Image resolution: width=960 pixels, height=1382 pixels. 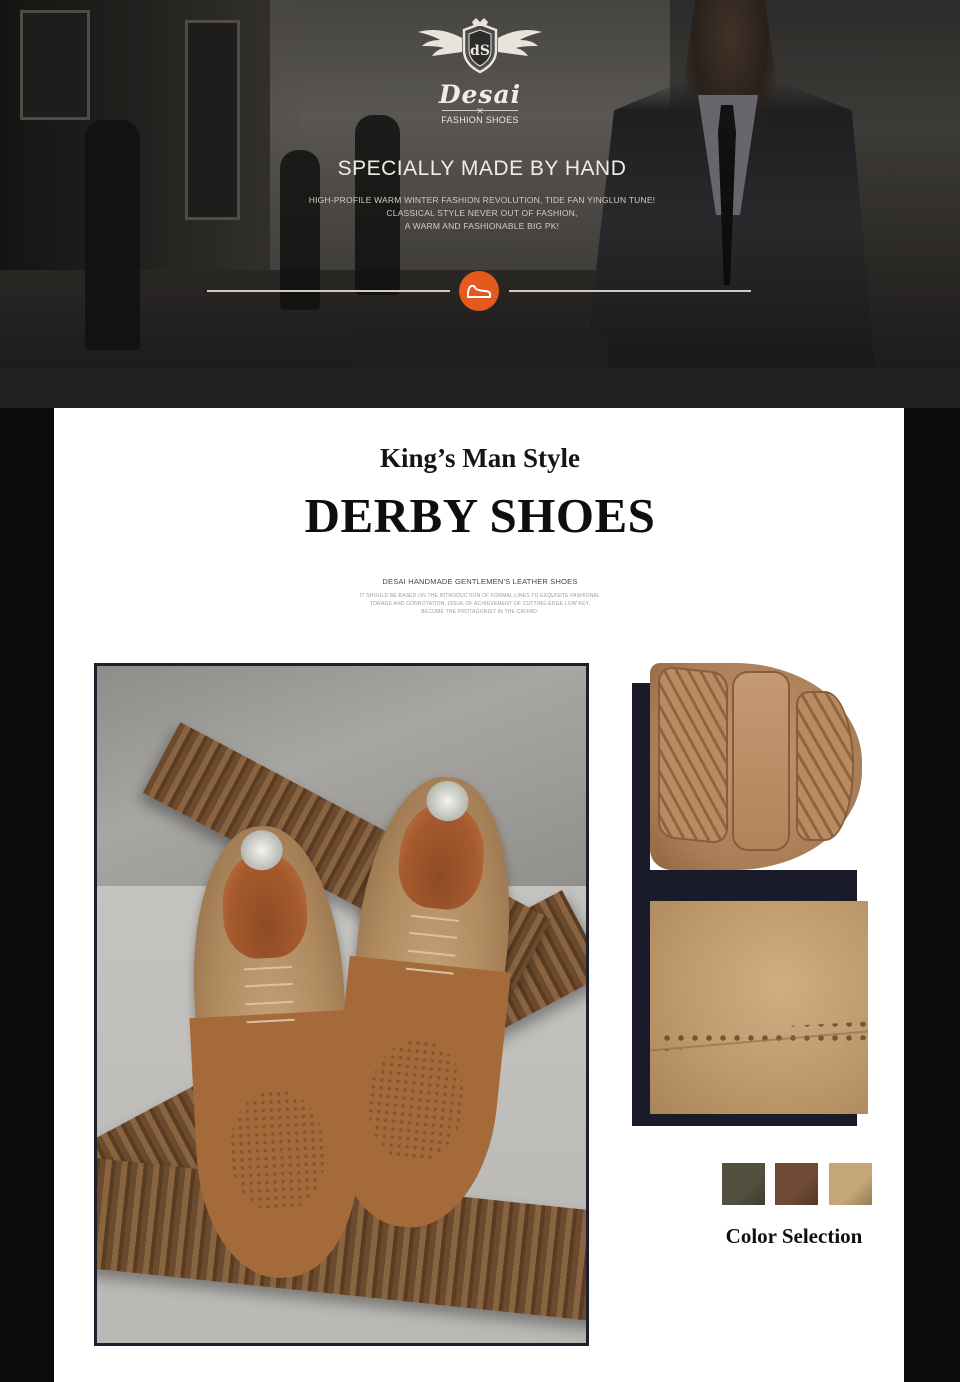 I want to click on rubber-sole, so click(x=756, y=766).